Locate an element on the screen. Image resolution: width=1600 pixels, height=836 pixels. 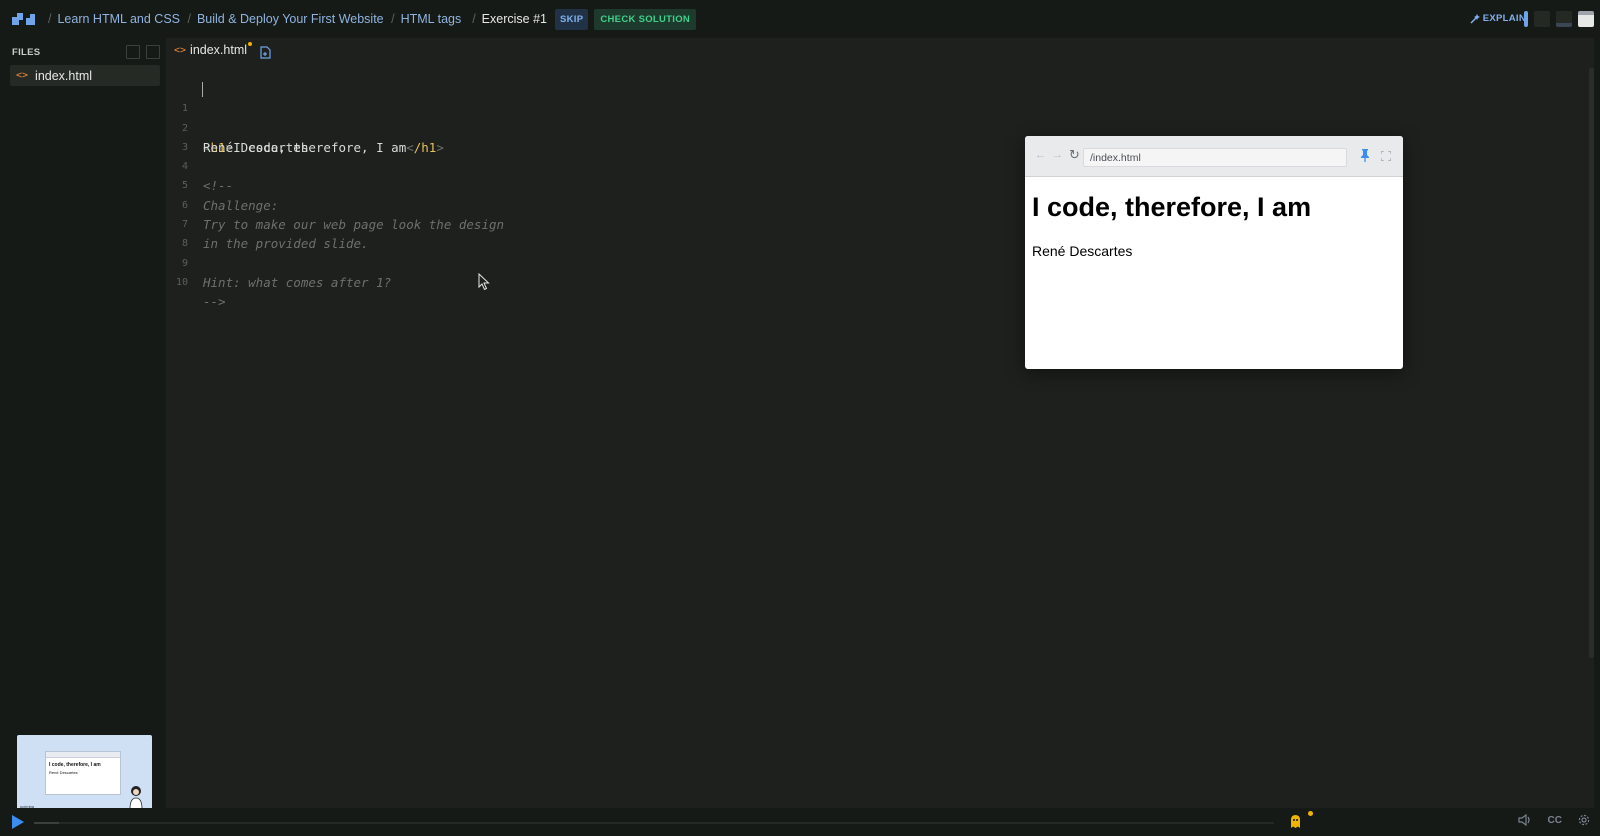
notification-dot is located at coordinates (1310, 813).